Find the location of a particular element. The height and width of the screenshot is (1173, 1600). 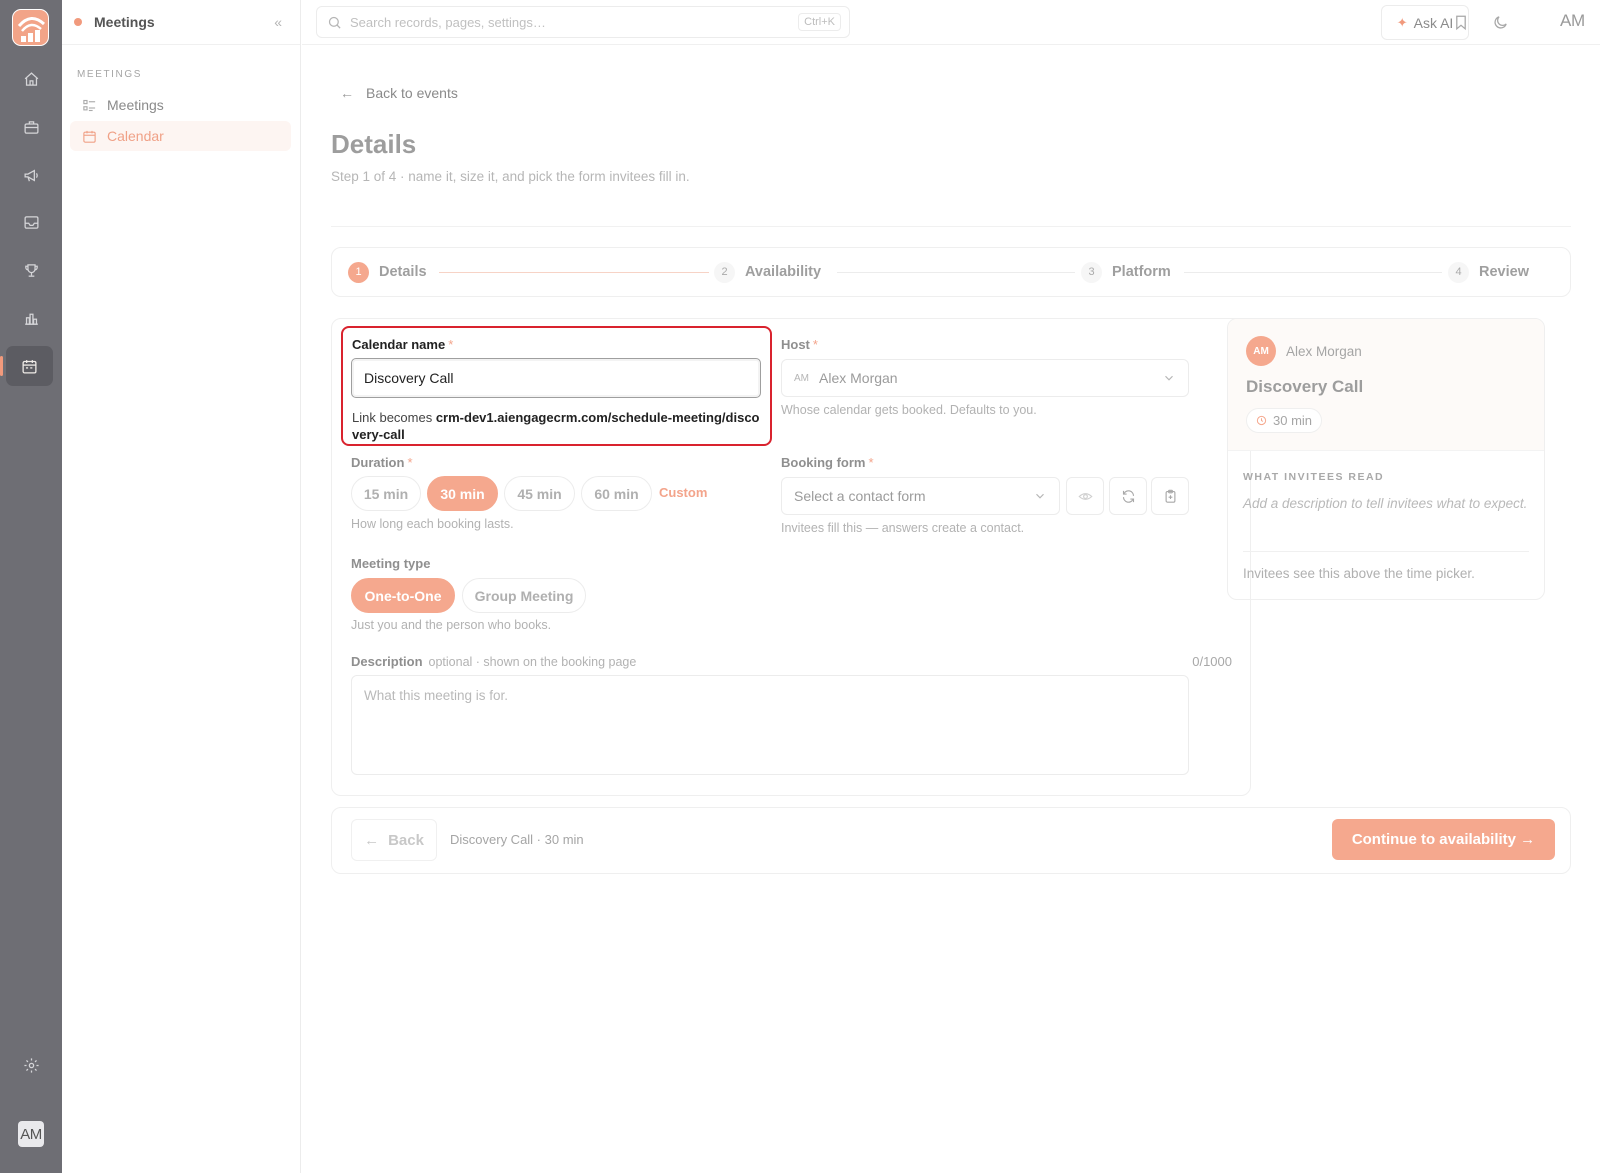

bar-chart-icon is located at coordinates (31, 319).